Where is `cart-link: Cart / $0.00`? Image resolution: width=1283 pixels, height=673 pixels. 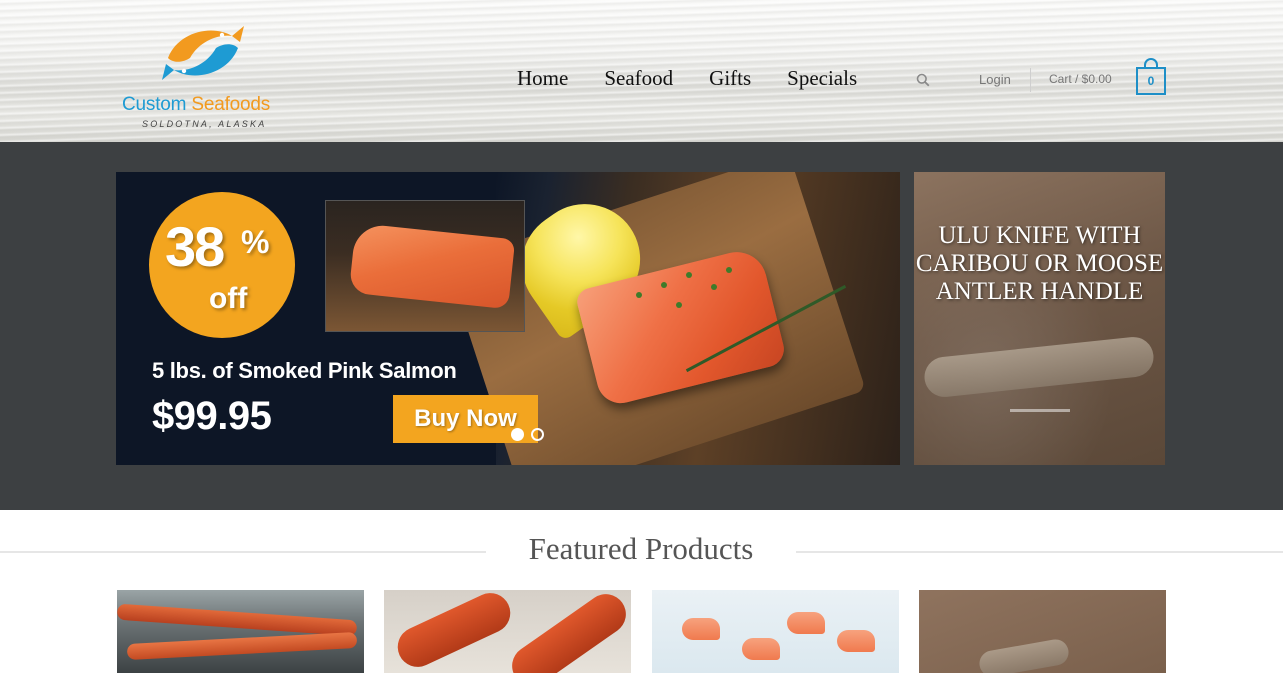
cart-link: Cart / $0.00 is located at coordinates (1080, 79).